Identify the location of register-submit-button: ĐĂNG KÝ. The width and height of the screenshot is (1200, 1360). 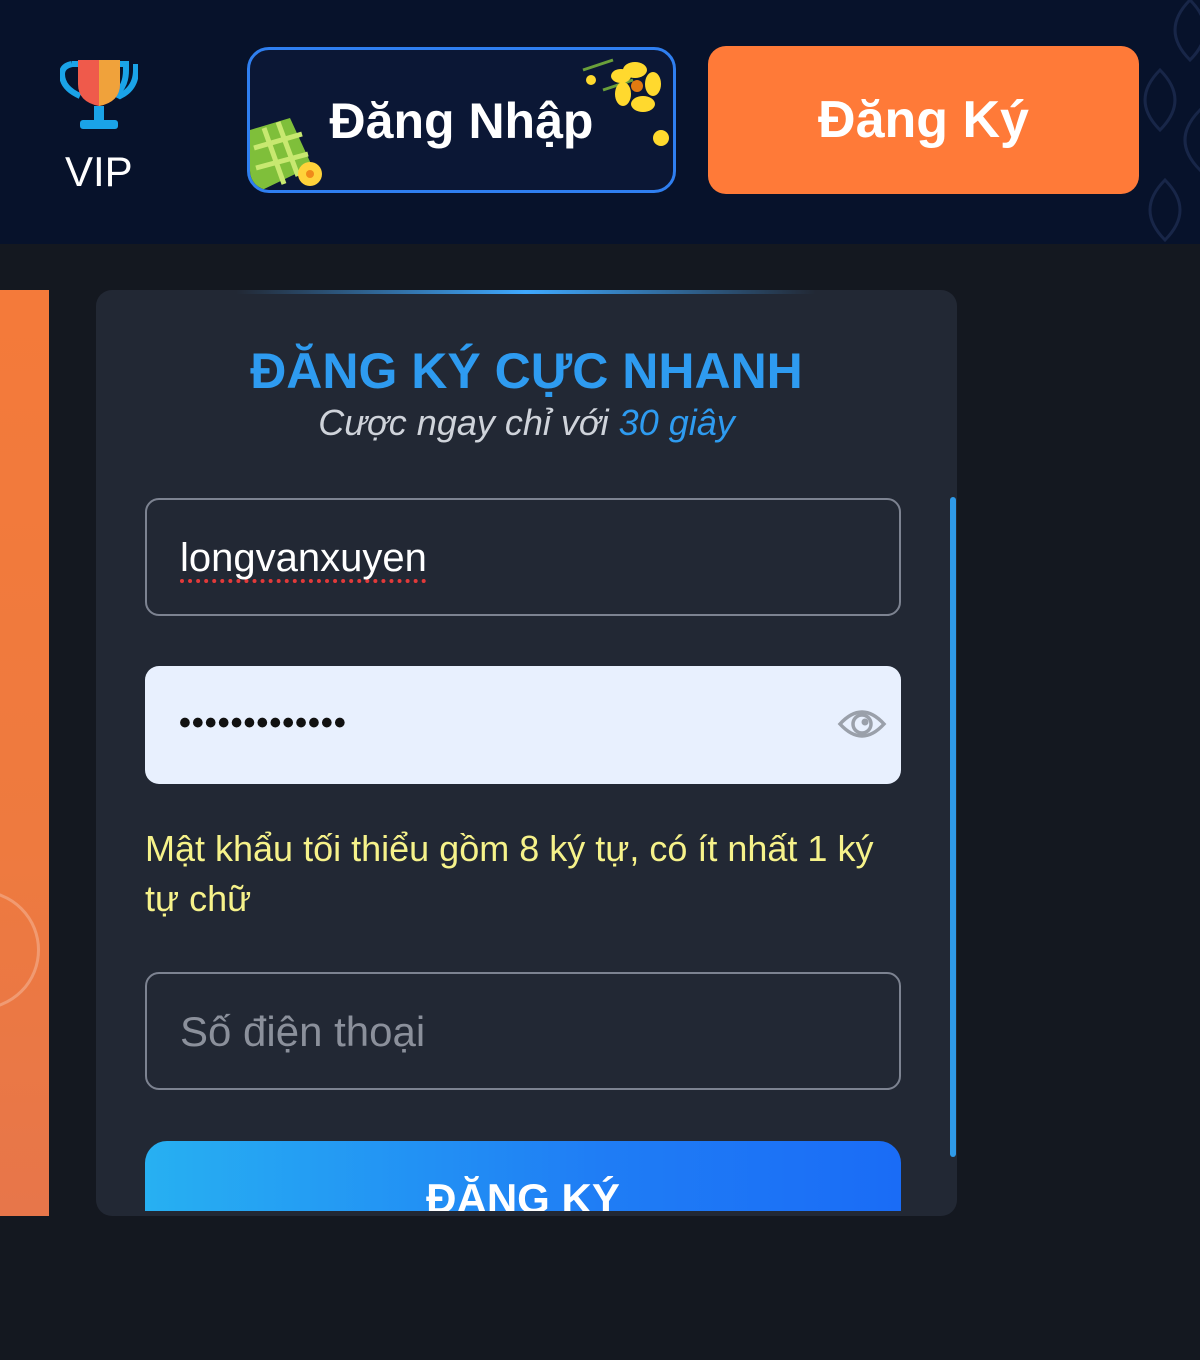
(523, 1176).